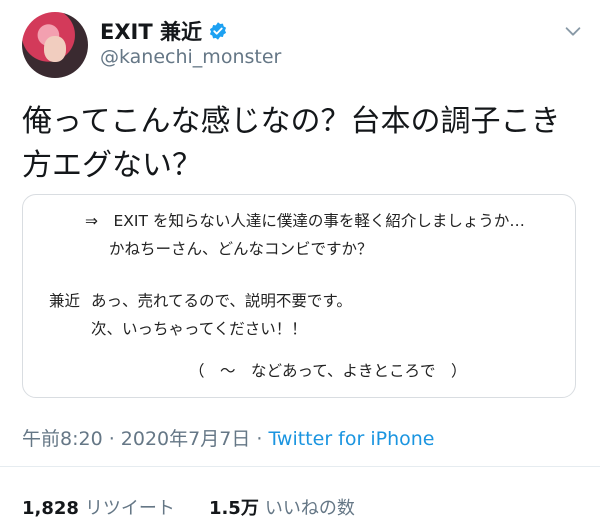 The image size is (600, 532). I want to click on tweet-meta: 午前8:20 · 2020年7月7日 · Twitter for iPhone, so click(228, 437).